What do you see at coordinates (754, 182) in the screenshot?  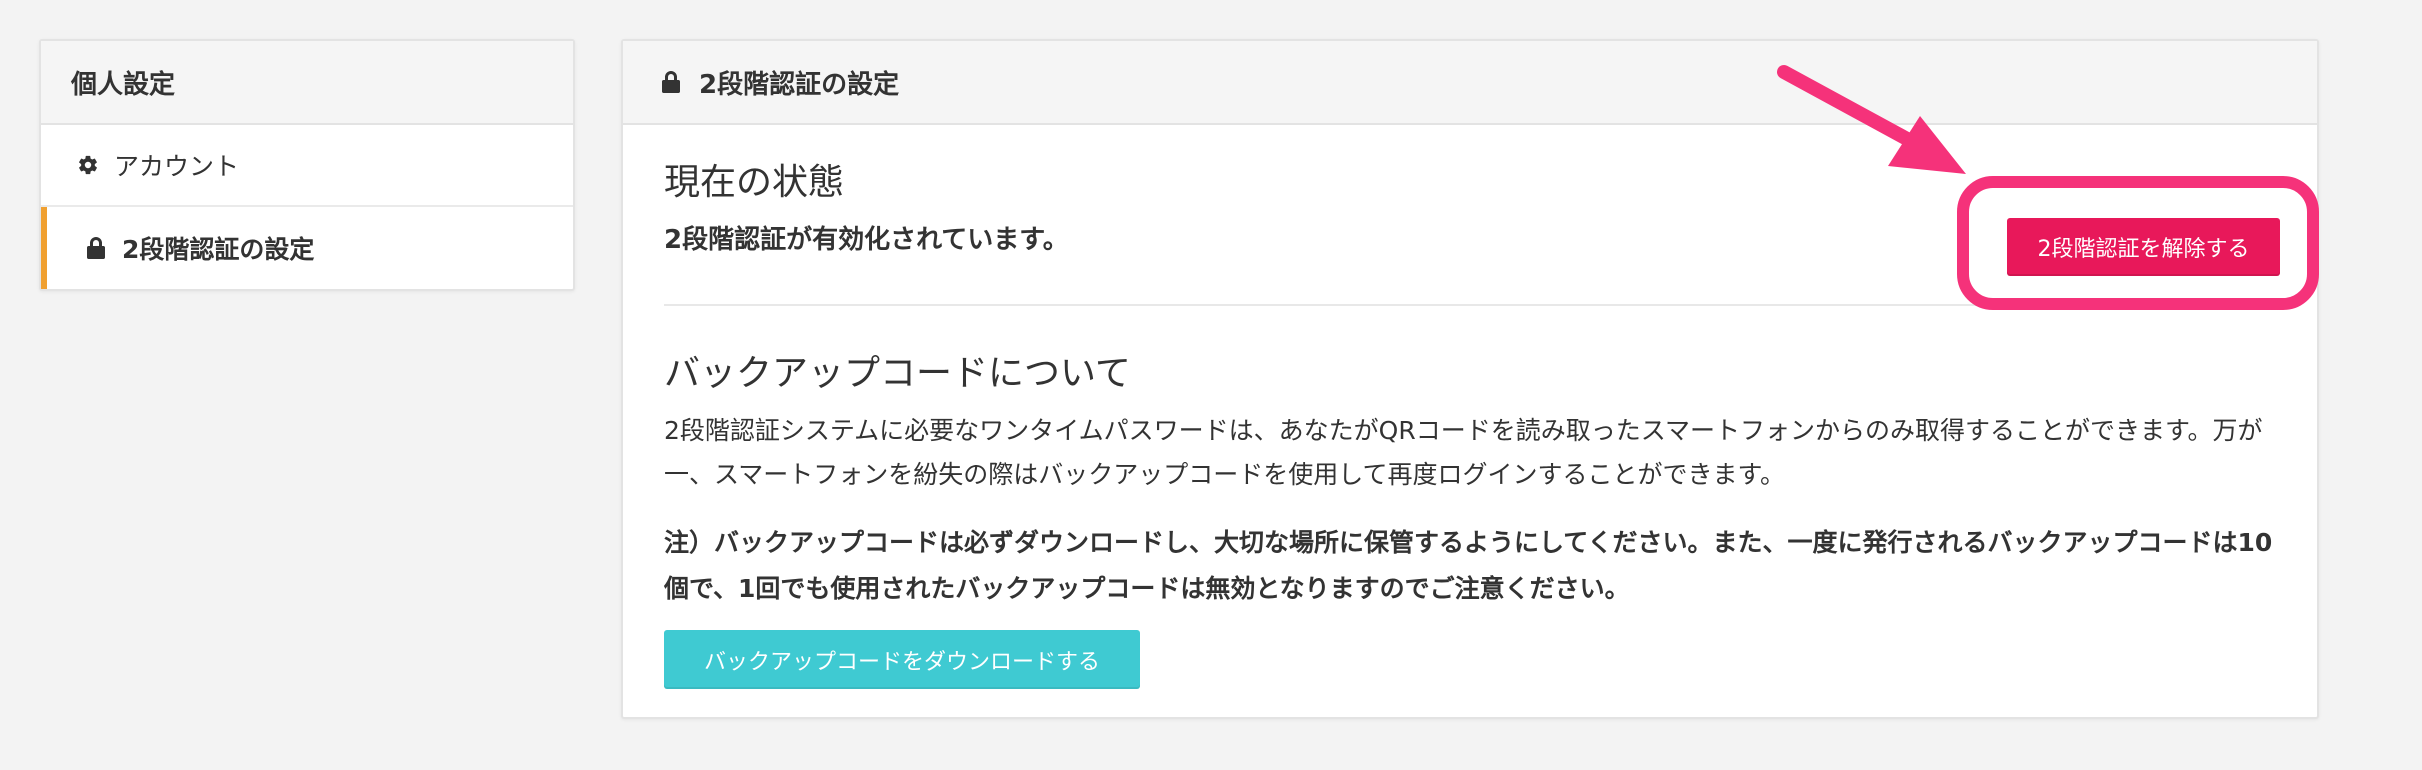 I see `status-heading: 現在の状態` at bounding box center [754, 182].